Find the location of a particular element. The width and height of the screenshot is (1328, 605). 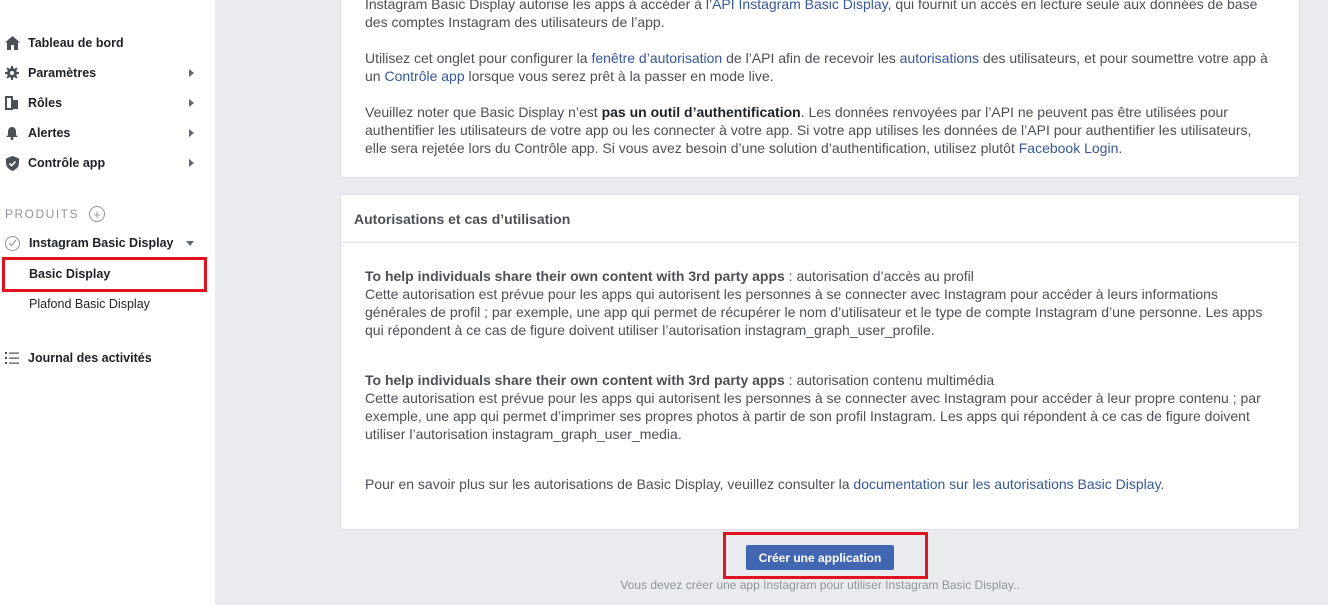

sidebar-item-label: Alertes is located at coordinates (49, 133).